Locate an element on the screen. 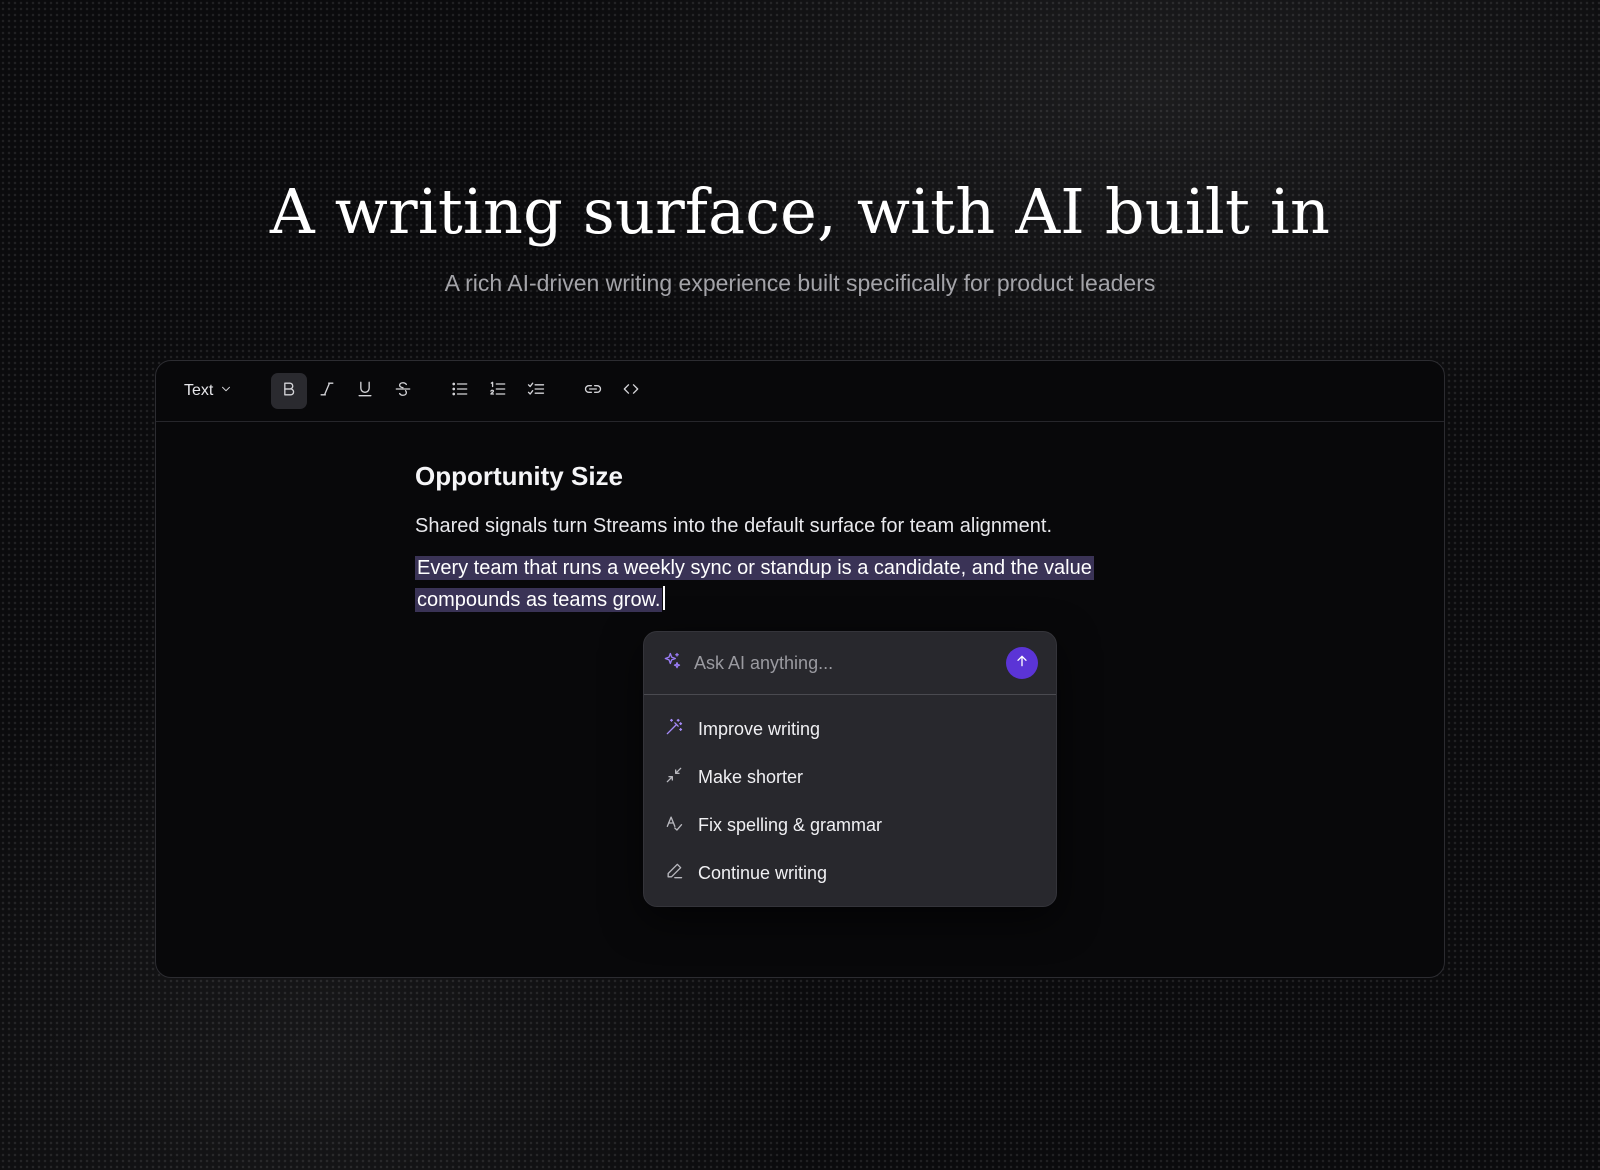 The height and width of the screenshot is (1170, 1600). code-icon is located at coordinates (631, 391).